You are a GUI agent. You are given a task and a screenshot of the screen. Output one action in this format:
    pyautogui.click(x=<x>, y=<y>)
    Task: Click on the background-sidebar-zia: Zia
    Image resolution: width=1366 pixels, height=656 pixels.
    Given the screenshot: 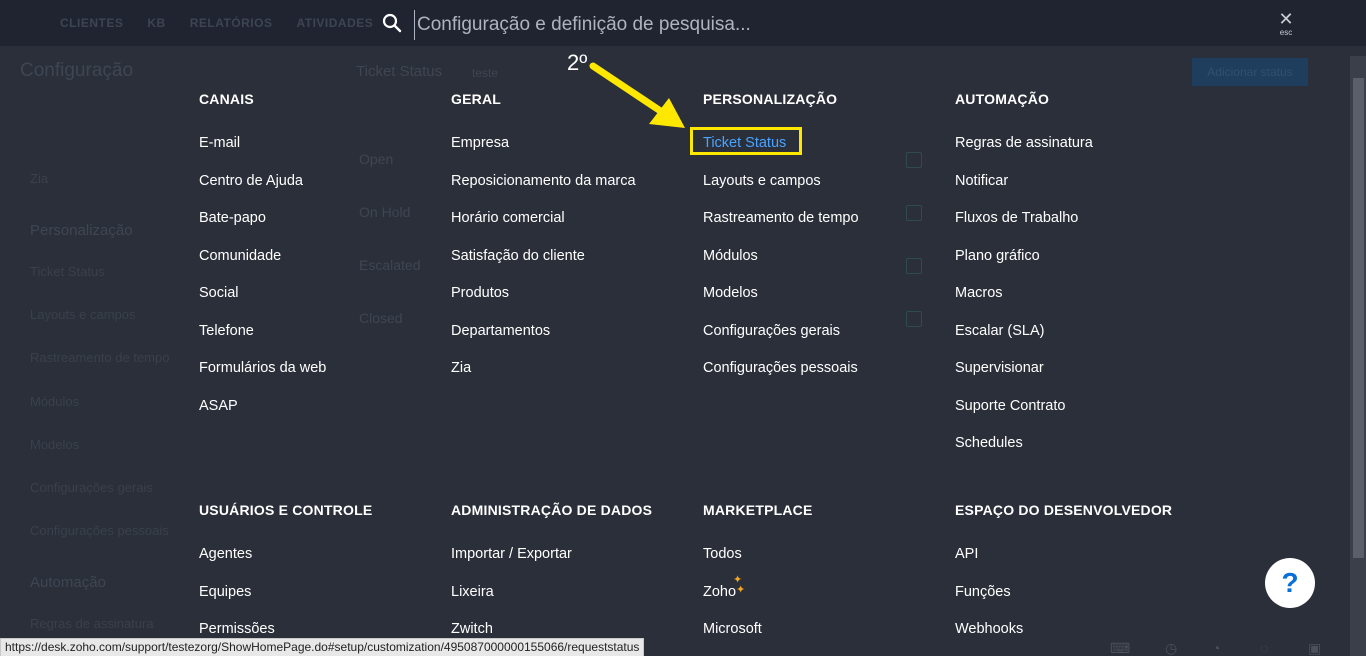 What is the action you would take?
    pyautogui.click(x=39, y=178)
    